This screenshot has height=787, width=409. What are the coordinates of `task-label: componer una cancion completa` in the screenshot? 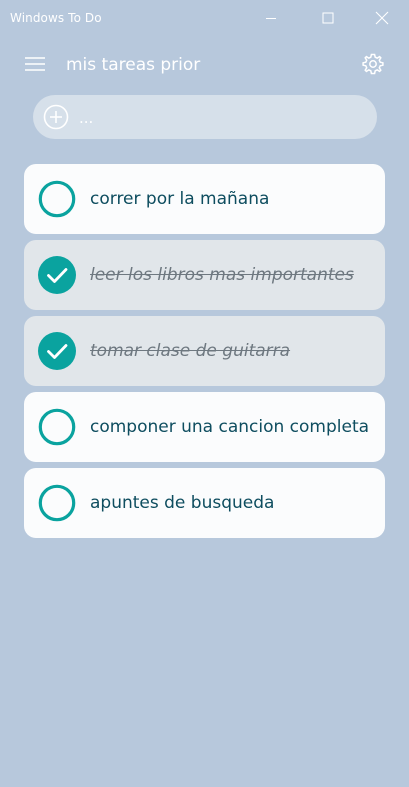 It's located at (230, 427).